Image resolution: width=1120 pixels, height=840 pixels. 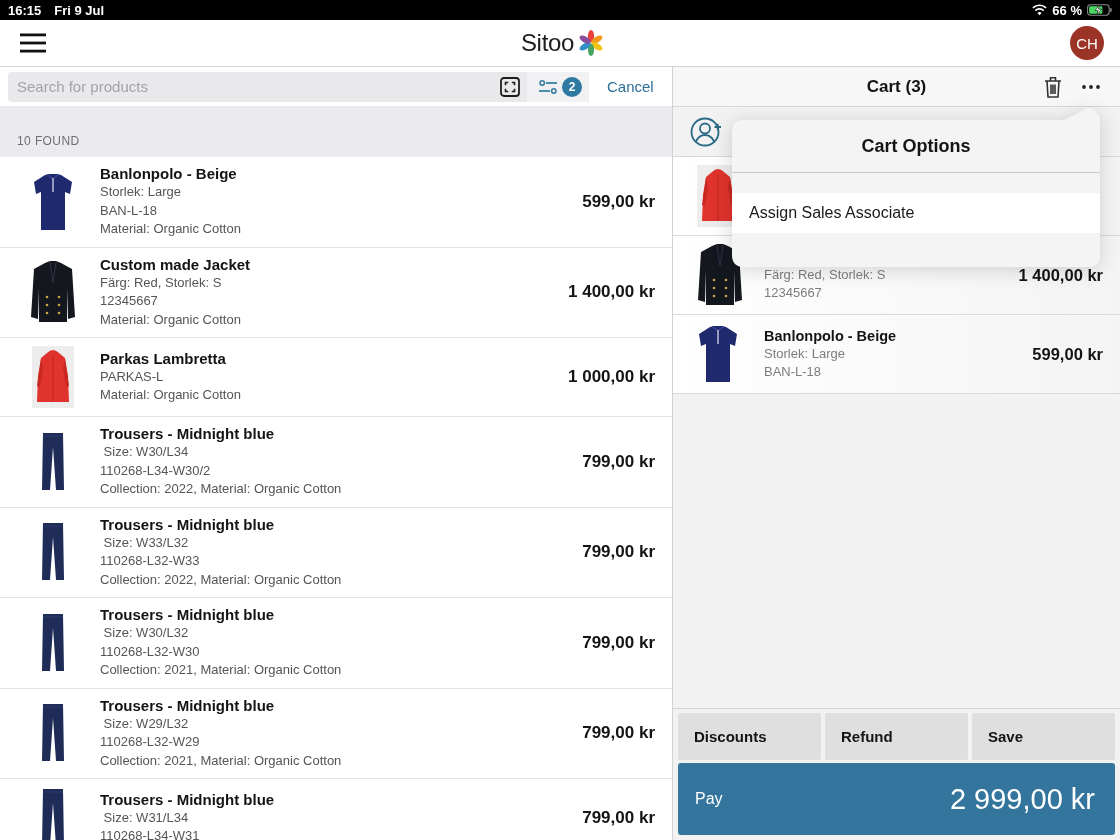 What do you see at coordinates (79, 10) in the screenshot?
I see `status-date: Fri 9 Jul` at bounding box center [79, 10].